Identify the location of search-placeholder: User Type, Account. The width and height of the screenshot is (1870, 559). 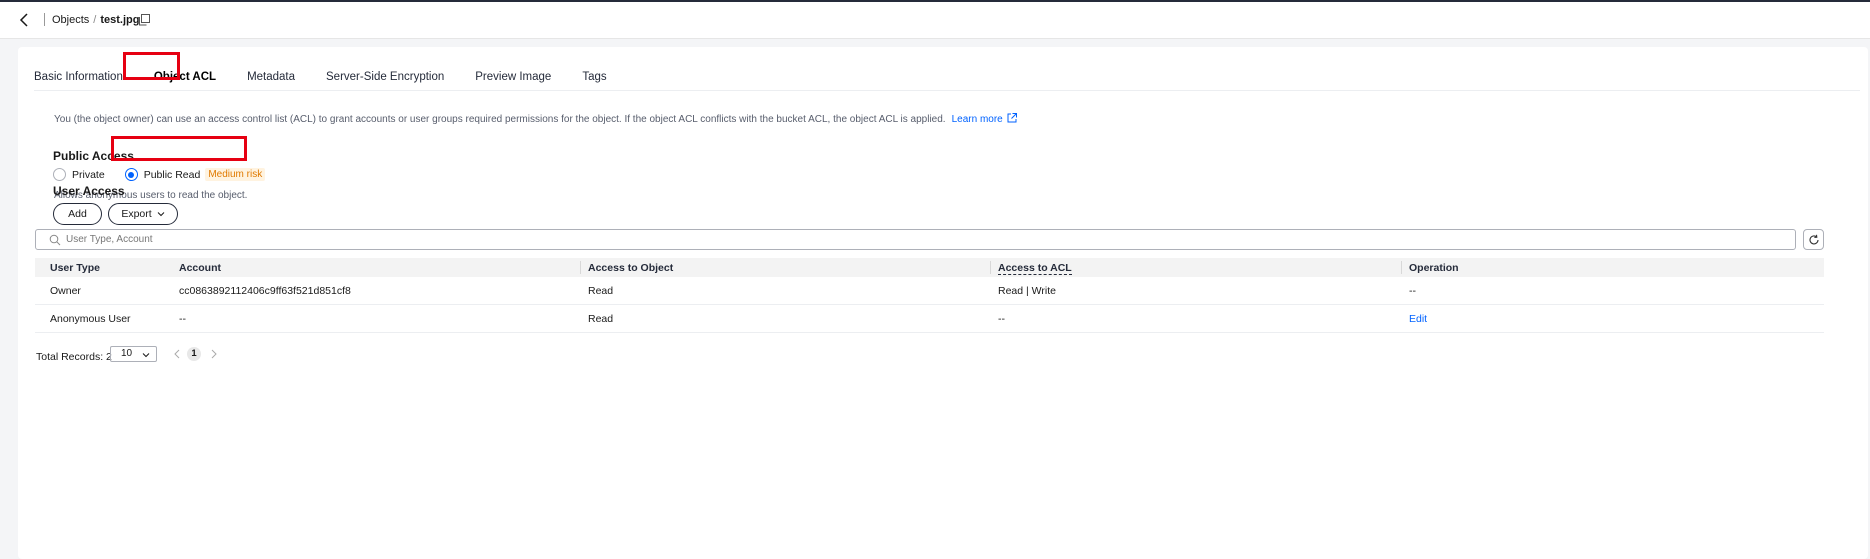
(109, 239).